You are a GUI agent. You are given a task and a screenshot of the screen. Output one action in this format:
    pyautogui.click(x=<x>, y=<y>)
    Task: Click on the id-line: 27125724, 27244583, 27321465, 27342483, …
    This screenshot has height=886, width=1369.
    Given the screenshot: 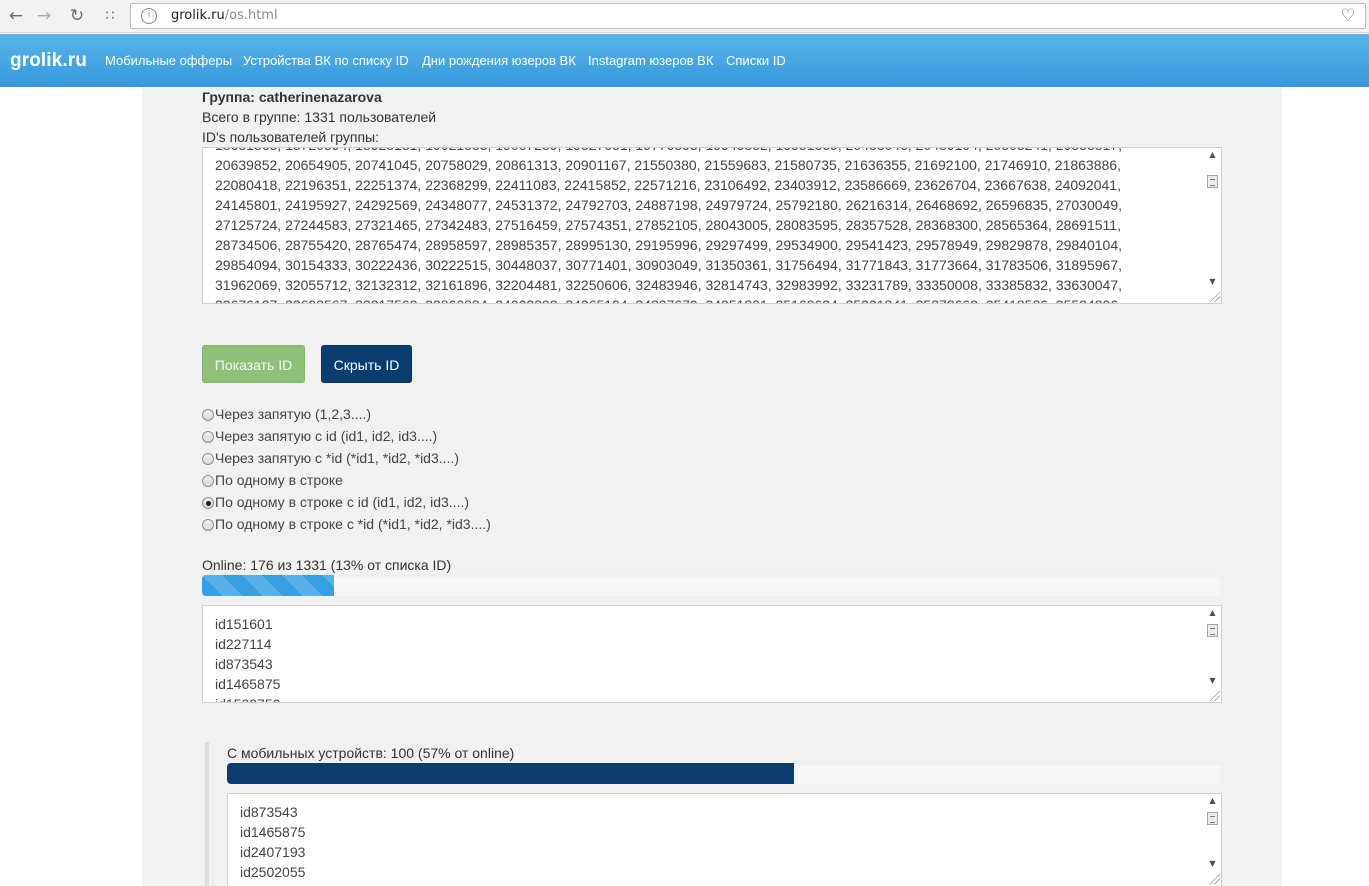 What is the action you would take?
    pyautogui.click(x=668, y=225)
    